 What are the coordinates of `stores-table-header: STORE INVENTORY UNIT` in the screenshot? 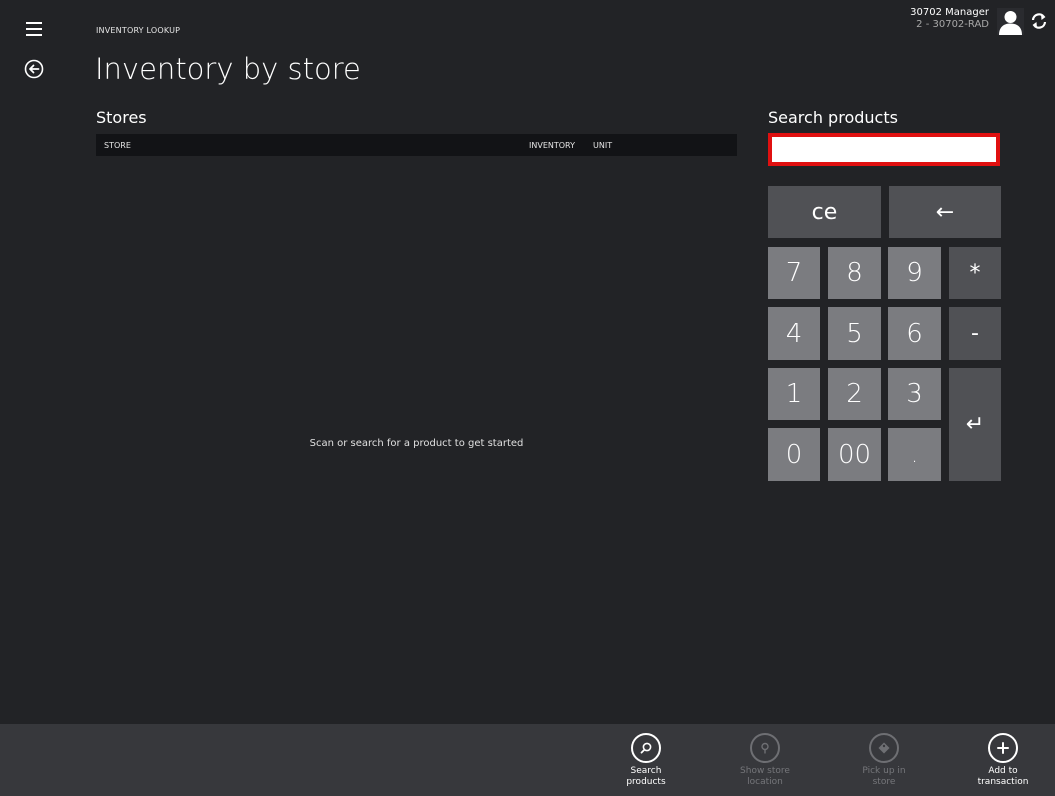 It's located at (416, 145).